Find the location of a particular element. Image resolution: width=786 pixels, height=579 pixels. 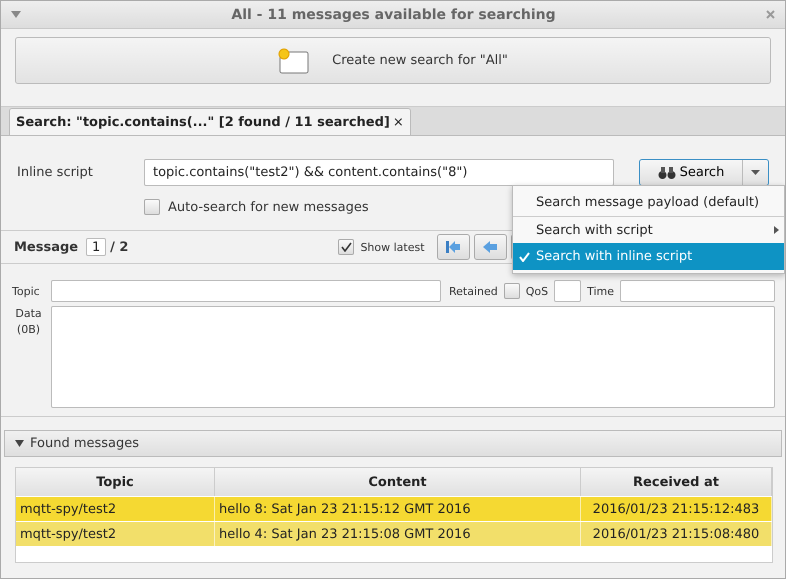

first-message-button is located at coordinates (453, 247).